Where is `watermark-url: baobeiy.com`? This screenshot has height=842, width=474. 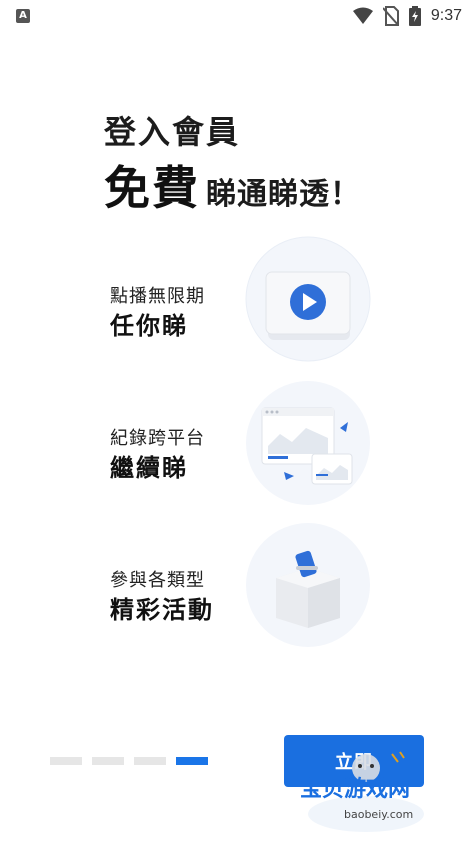
watermark-url: baobeiy.com is located at coordinates (378, 814).